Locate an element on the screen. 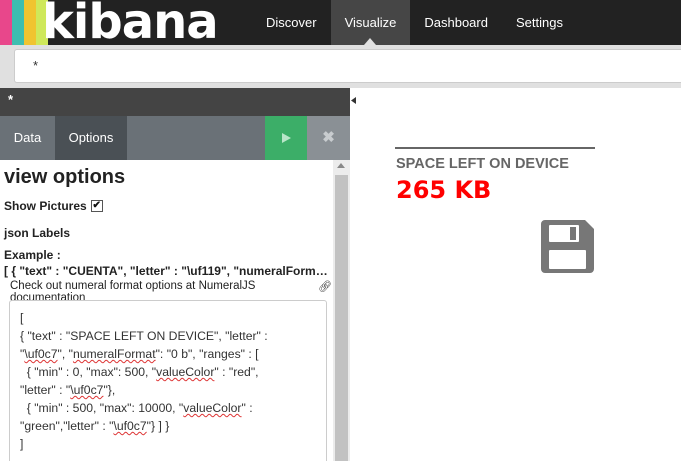  json-line: "letter" : "\uf0c7"}, is located at coordinates (68, 390).